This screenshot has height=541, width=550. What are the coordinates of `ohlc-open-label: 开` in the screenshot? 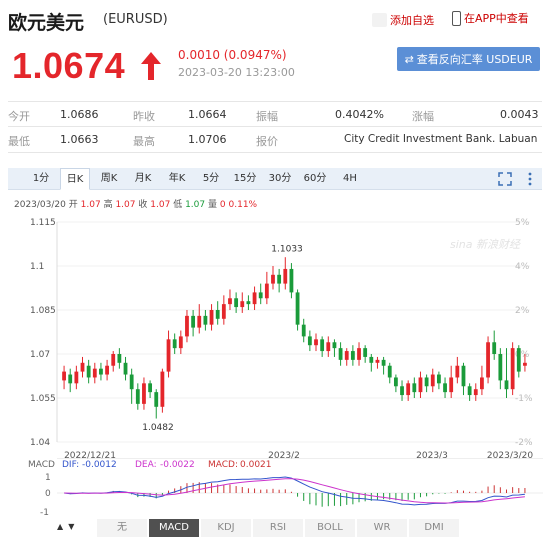 It's located at (73, 205).